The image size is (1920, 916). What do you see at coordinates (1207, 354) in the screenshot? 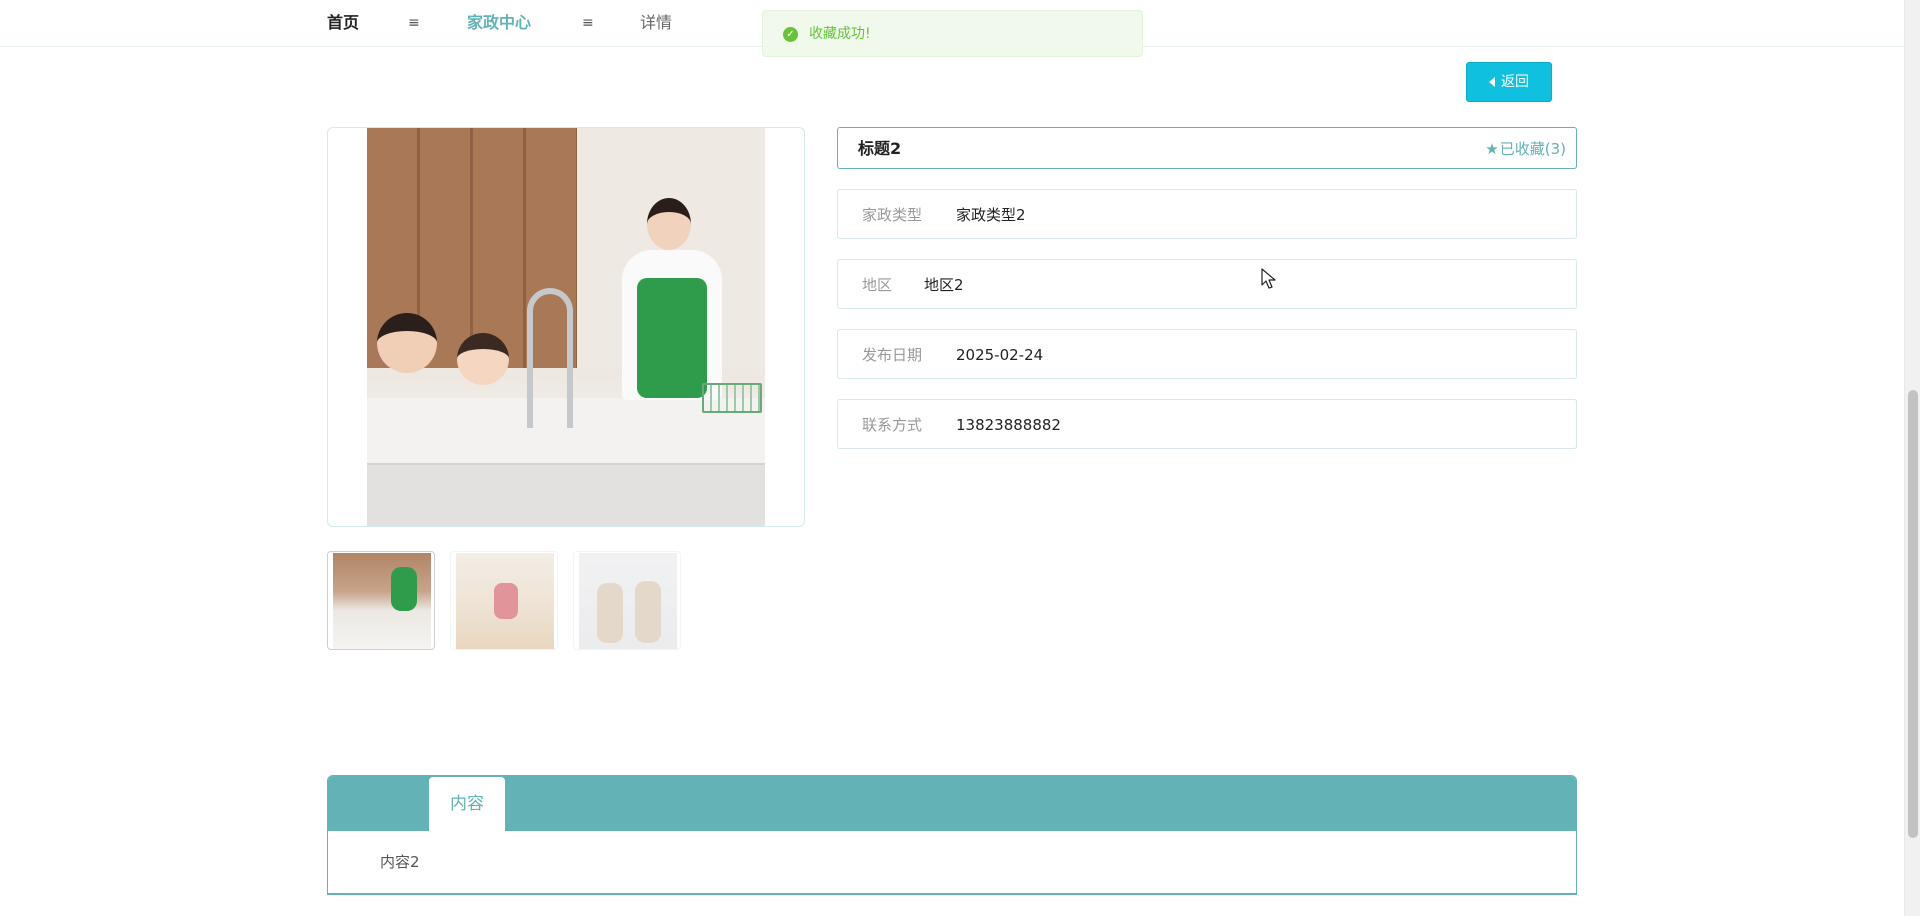
I see `info-row-publish-date: 发布日期 2025-02-24` at bounding box center [1207, 354].